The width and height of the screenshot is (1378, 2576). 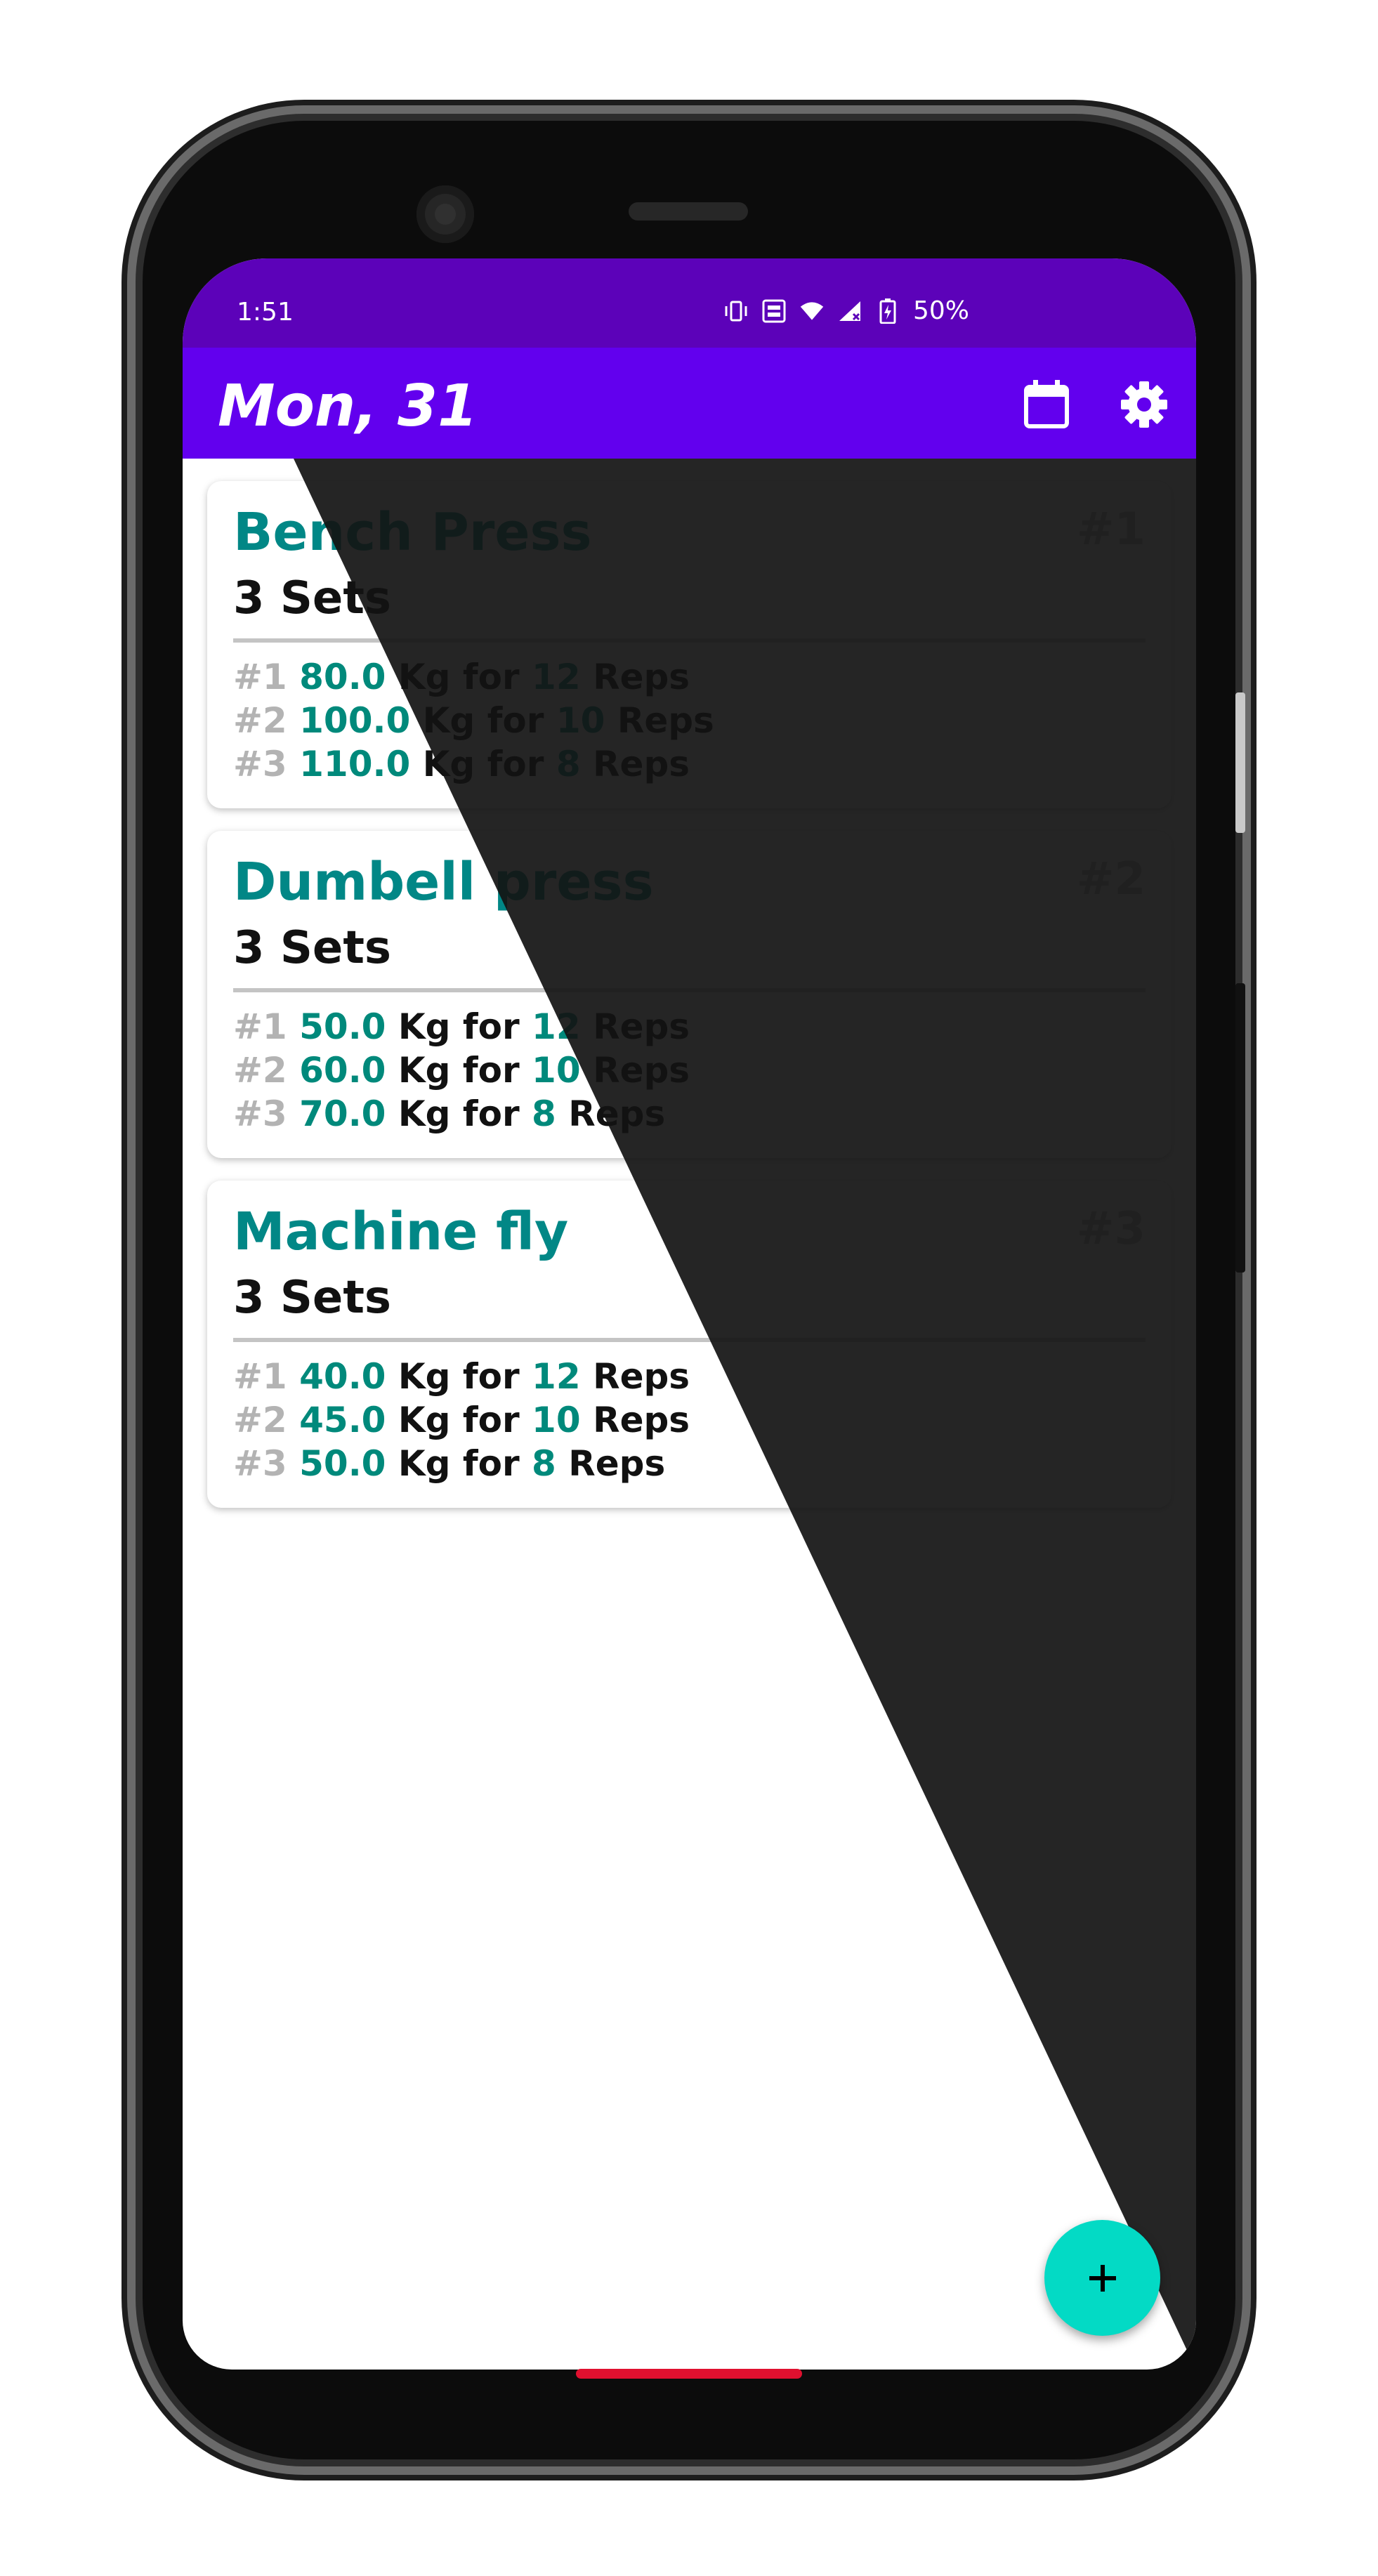 I want to click on set-row: #2 60.0 Kg for 10 Reps, so click(x=461, y=1070).